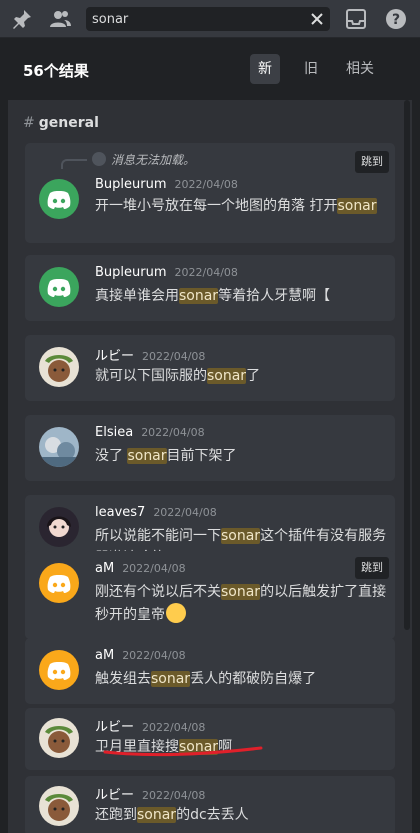 The height and width of the screenshot is (833, 420). What do you see at coordinates (120, 512) in the screenshot?
I see `author-name: leaves7` at bounding box center [120, 512].